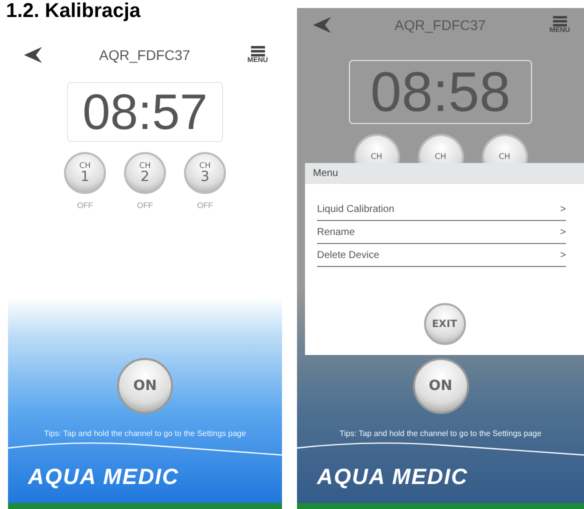 Image resolution: width=584 pixels, height=509 pixels. Describe the element at coordinates (444, 173) in the screenshot. I see `menu-title: Menu` at that location.